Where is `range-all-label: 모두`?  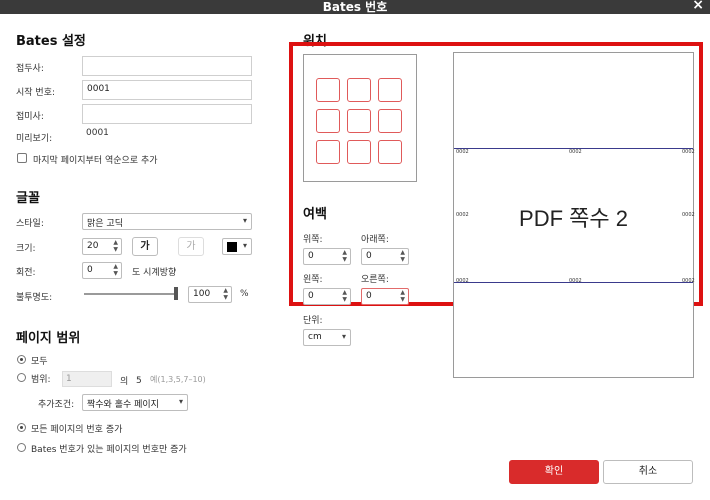
range-all-label: 모두 is located at coordinates (39, 362).